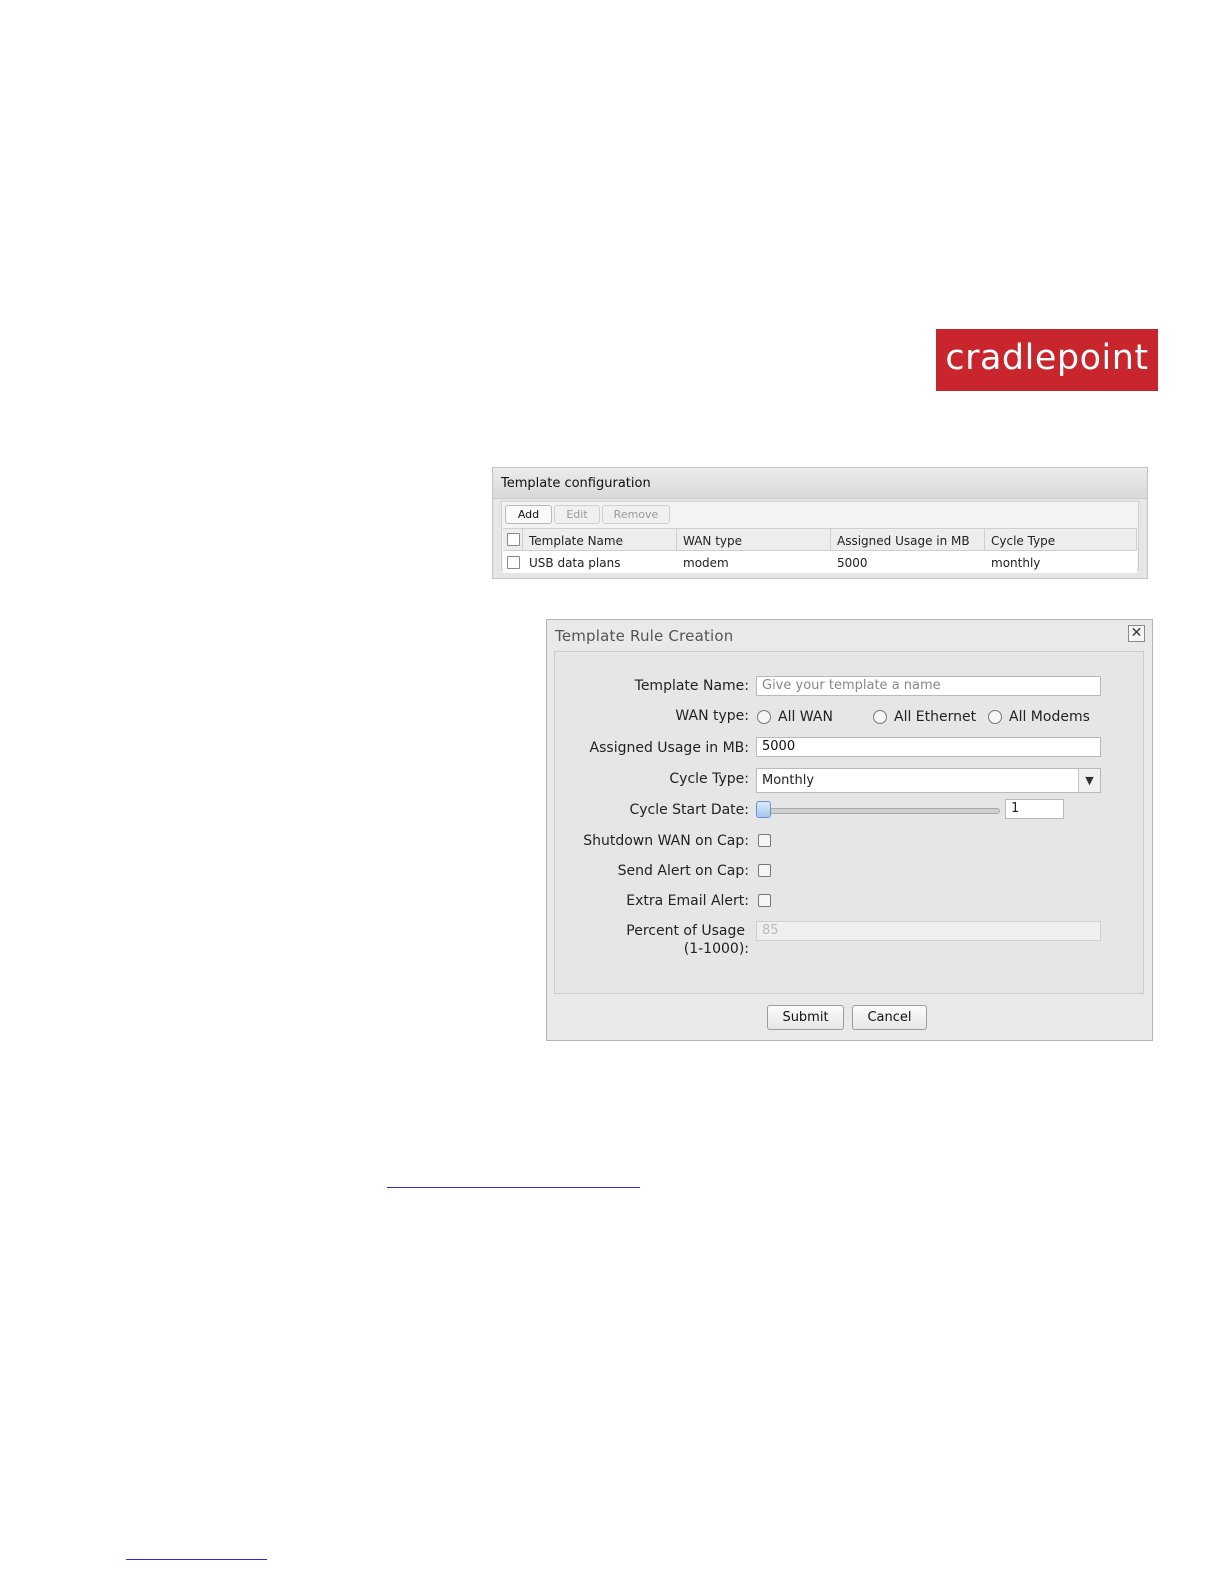 This screenshot has width=1224, height=1584. Describe the element at coordinates (1016, 563) in the screenshot. I see `cell-cycle-type: monthly` at that location.